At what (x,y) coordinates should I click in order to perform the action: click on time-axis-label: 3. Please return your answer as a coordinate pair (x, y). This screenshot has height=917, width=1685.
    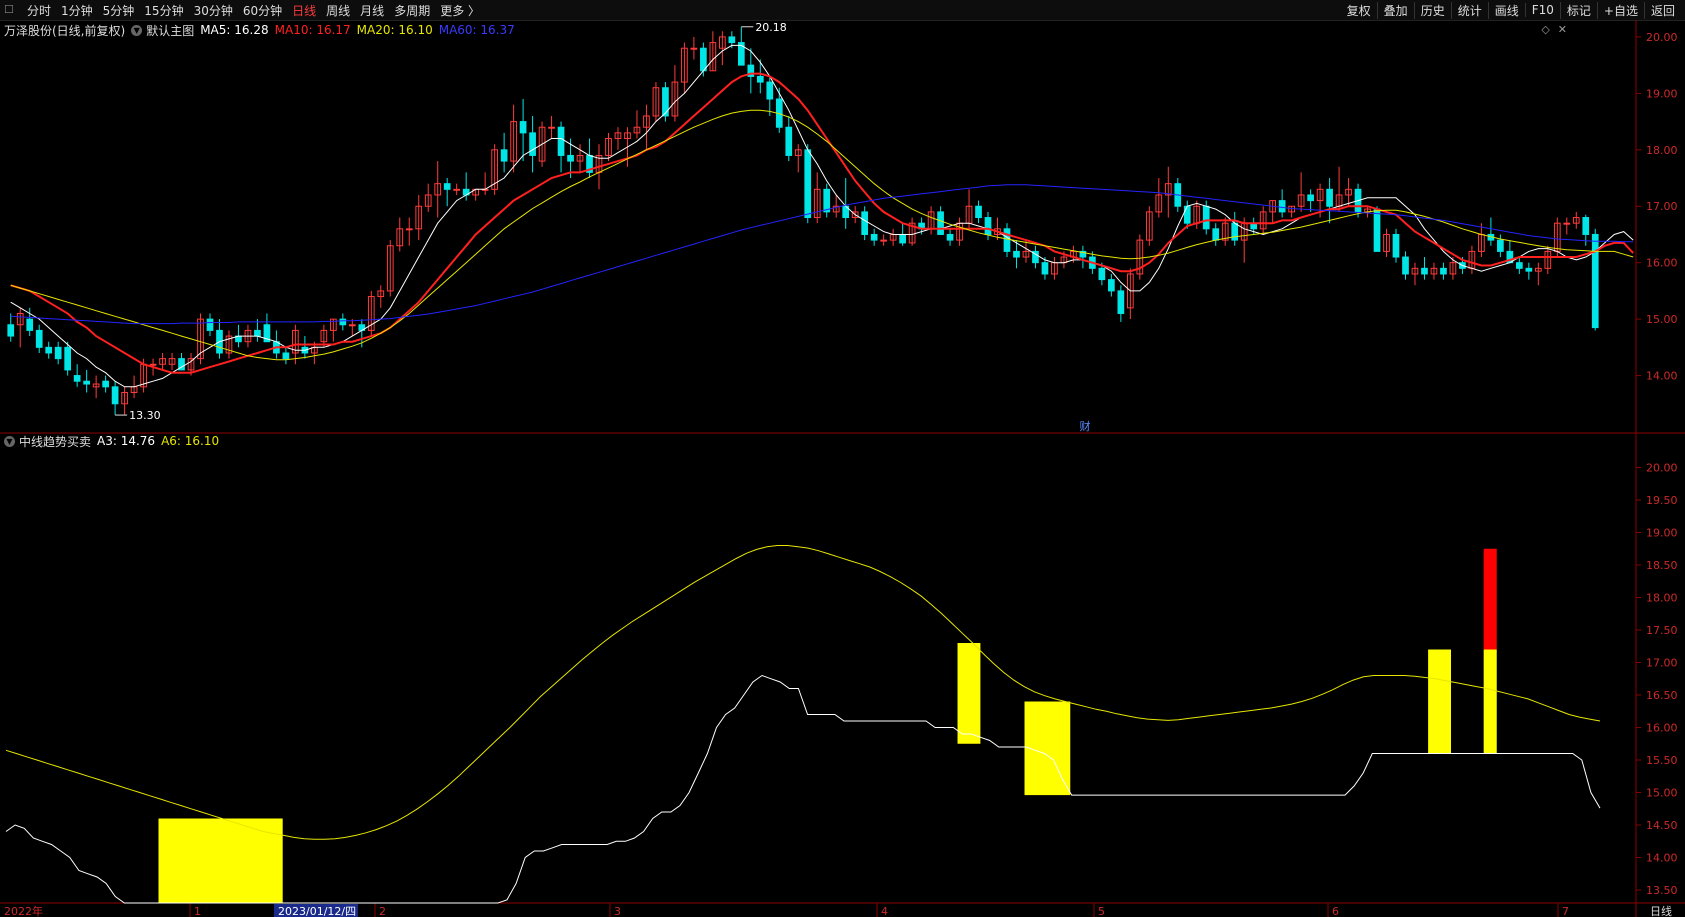
    Looking at the image, I should click on (617, 911).